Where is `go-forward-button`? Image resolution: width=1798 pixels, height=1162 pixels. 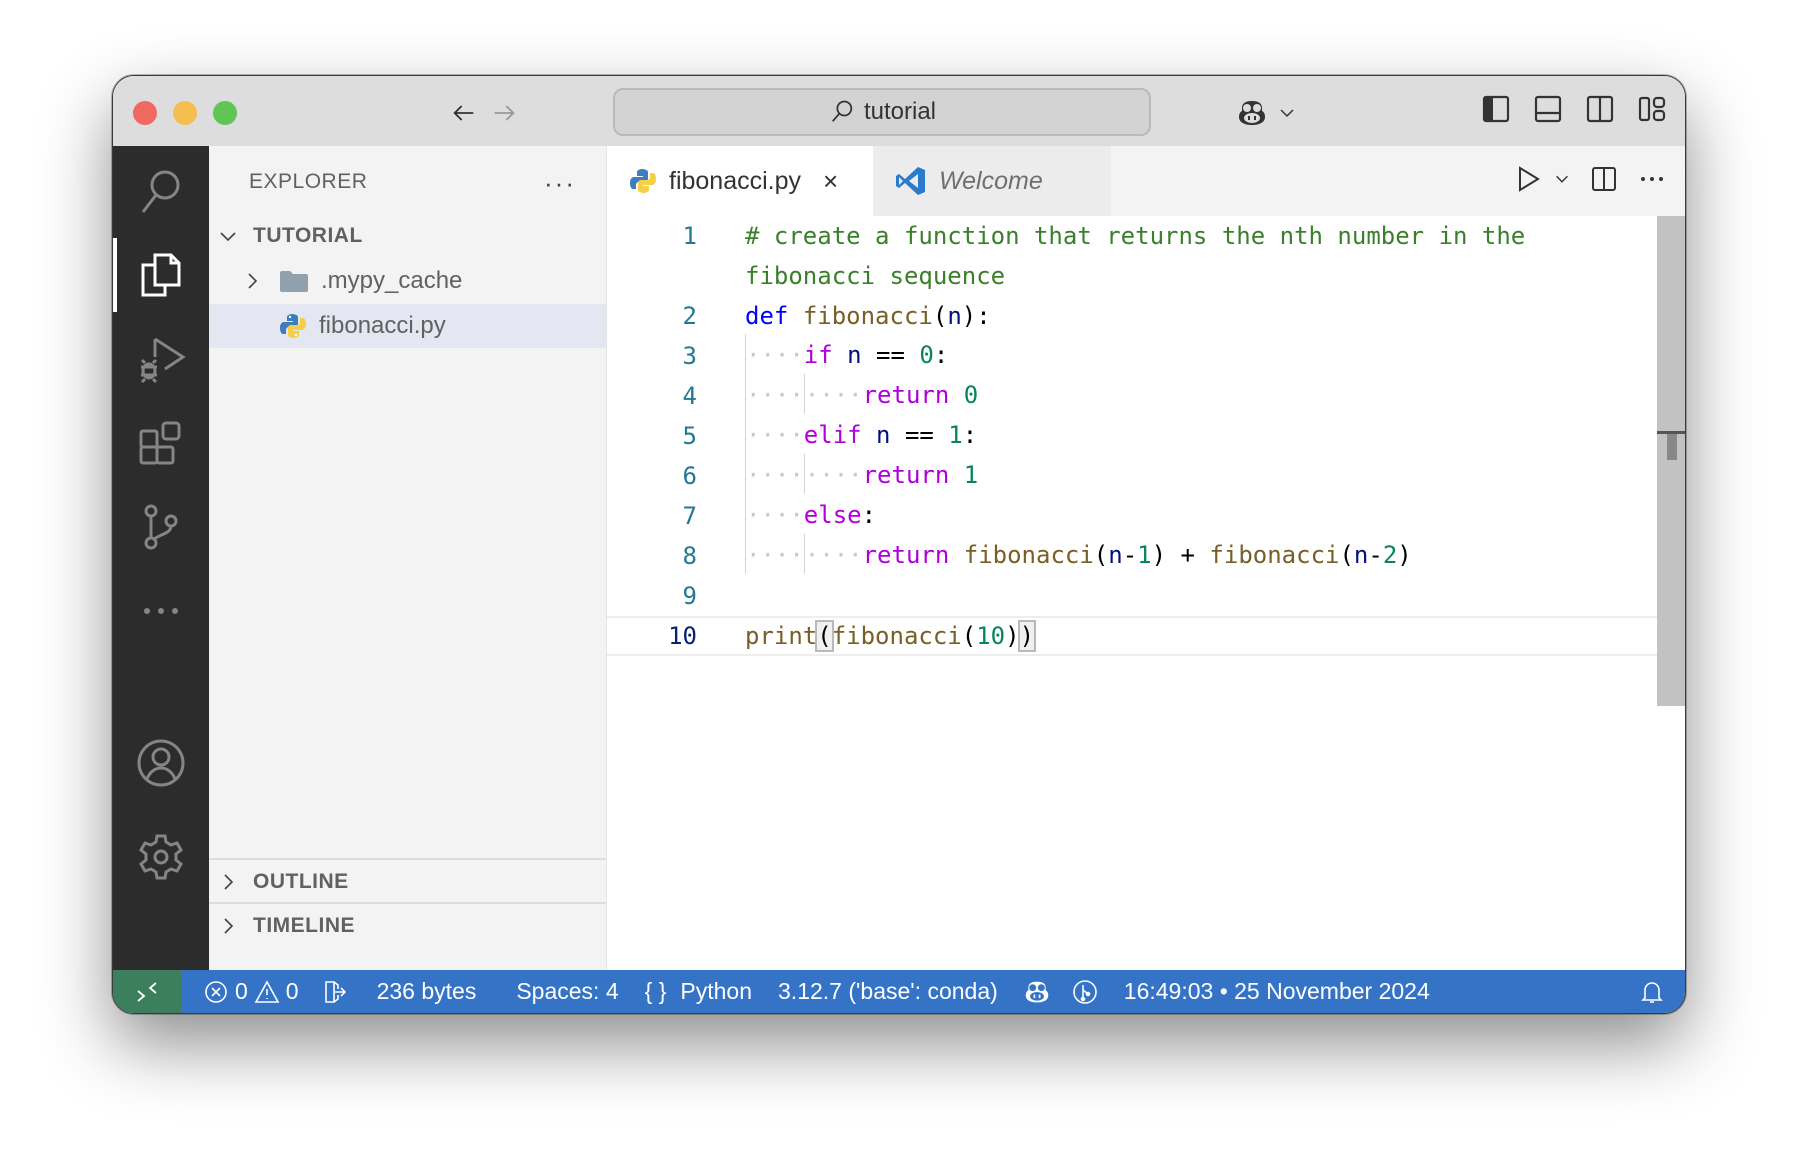 go-forward-button is located at coordinates (504, 113).